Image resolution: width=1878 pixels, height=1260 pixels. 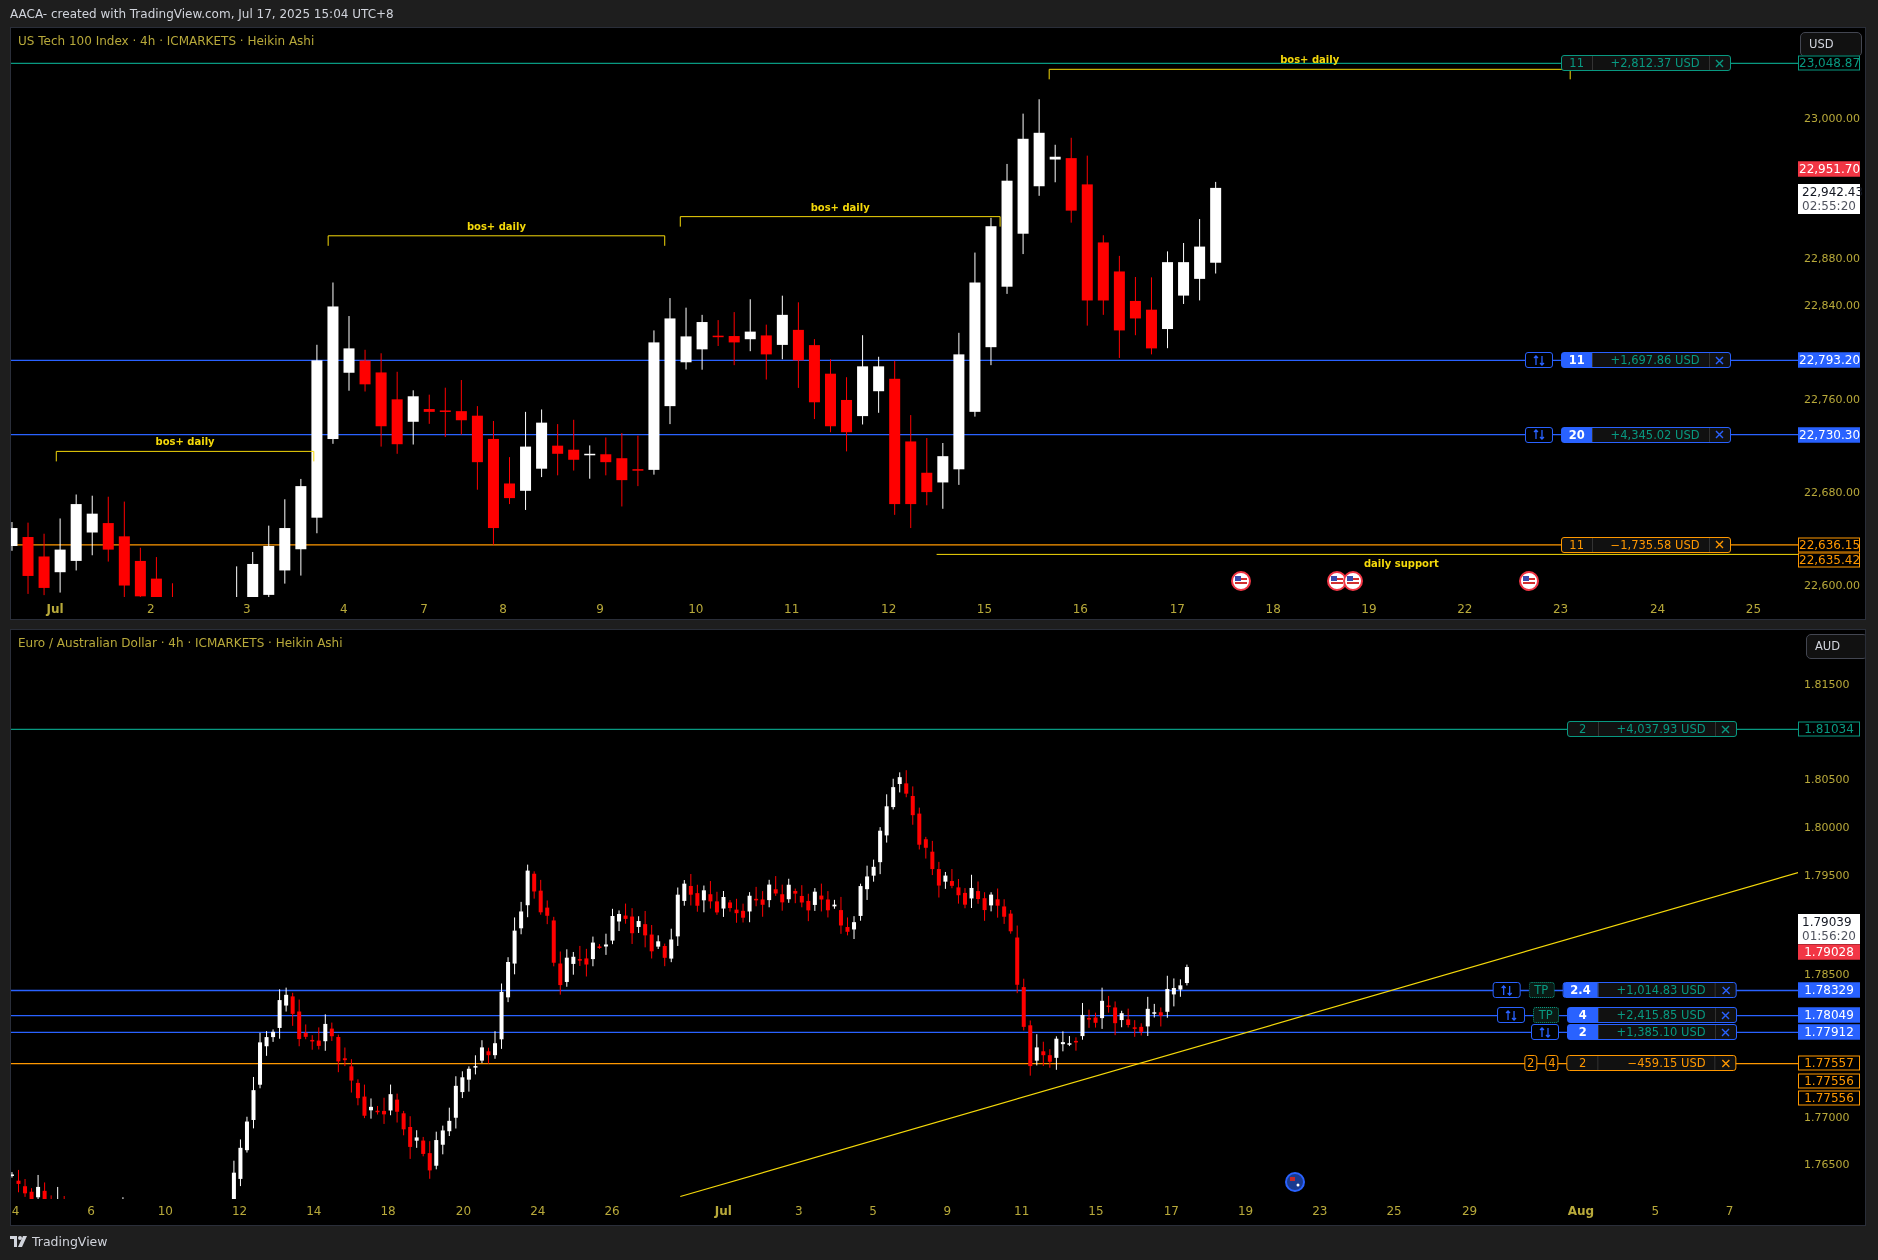 I want to click on order-pnl: −1,735.58 USD, so click(x=1651, y=544).